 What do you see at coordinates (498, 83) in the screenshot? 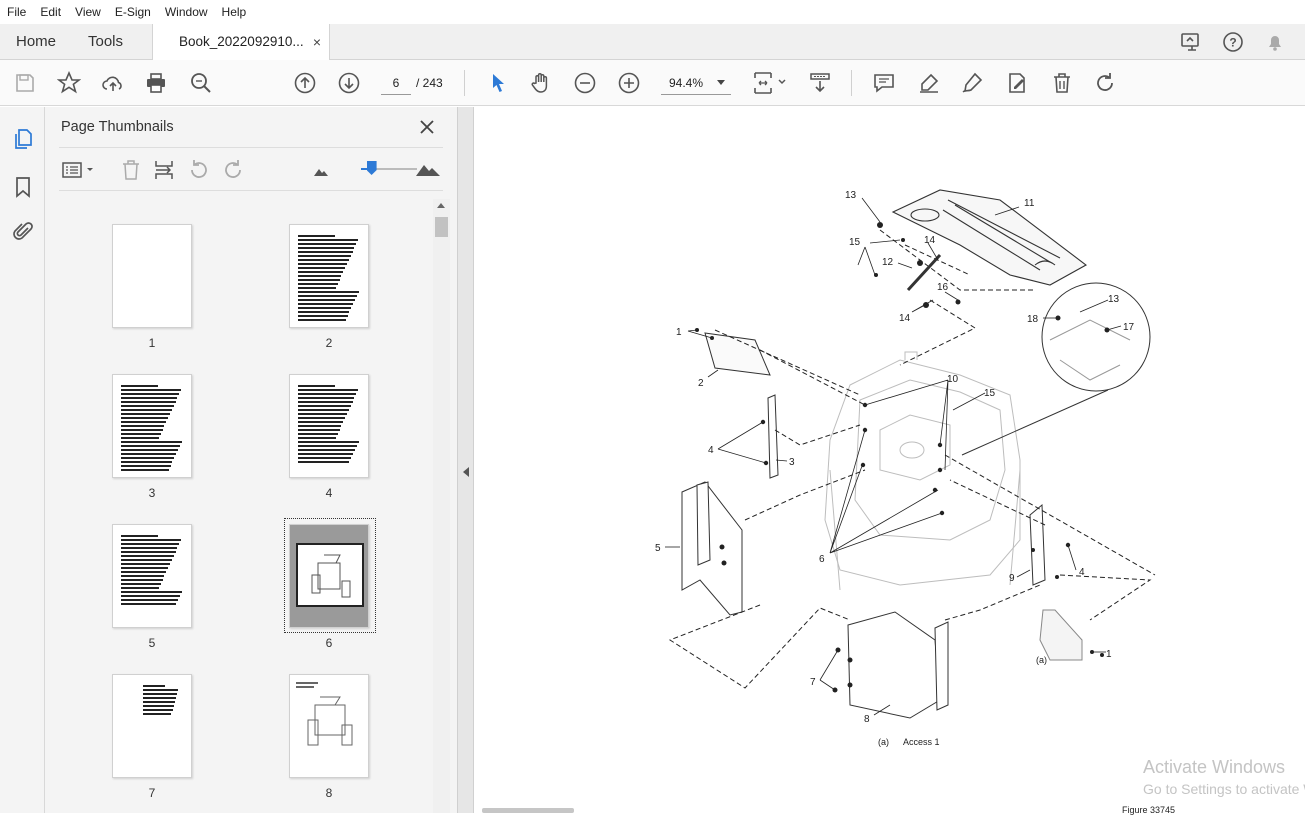
I see `select-tool-button` at bounding box center [498, 83].